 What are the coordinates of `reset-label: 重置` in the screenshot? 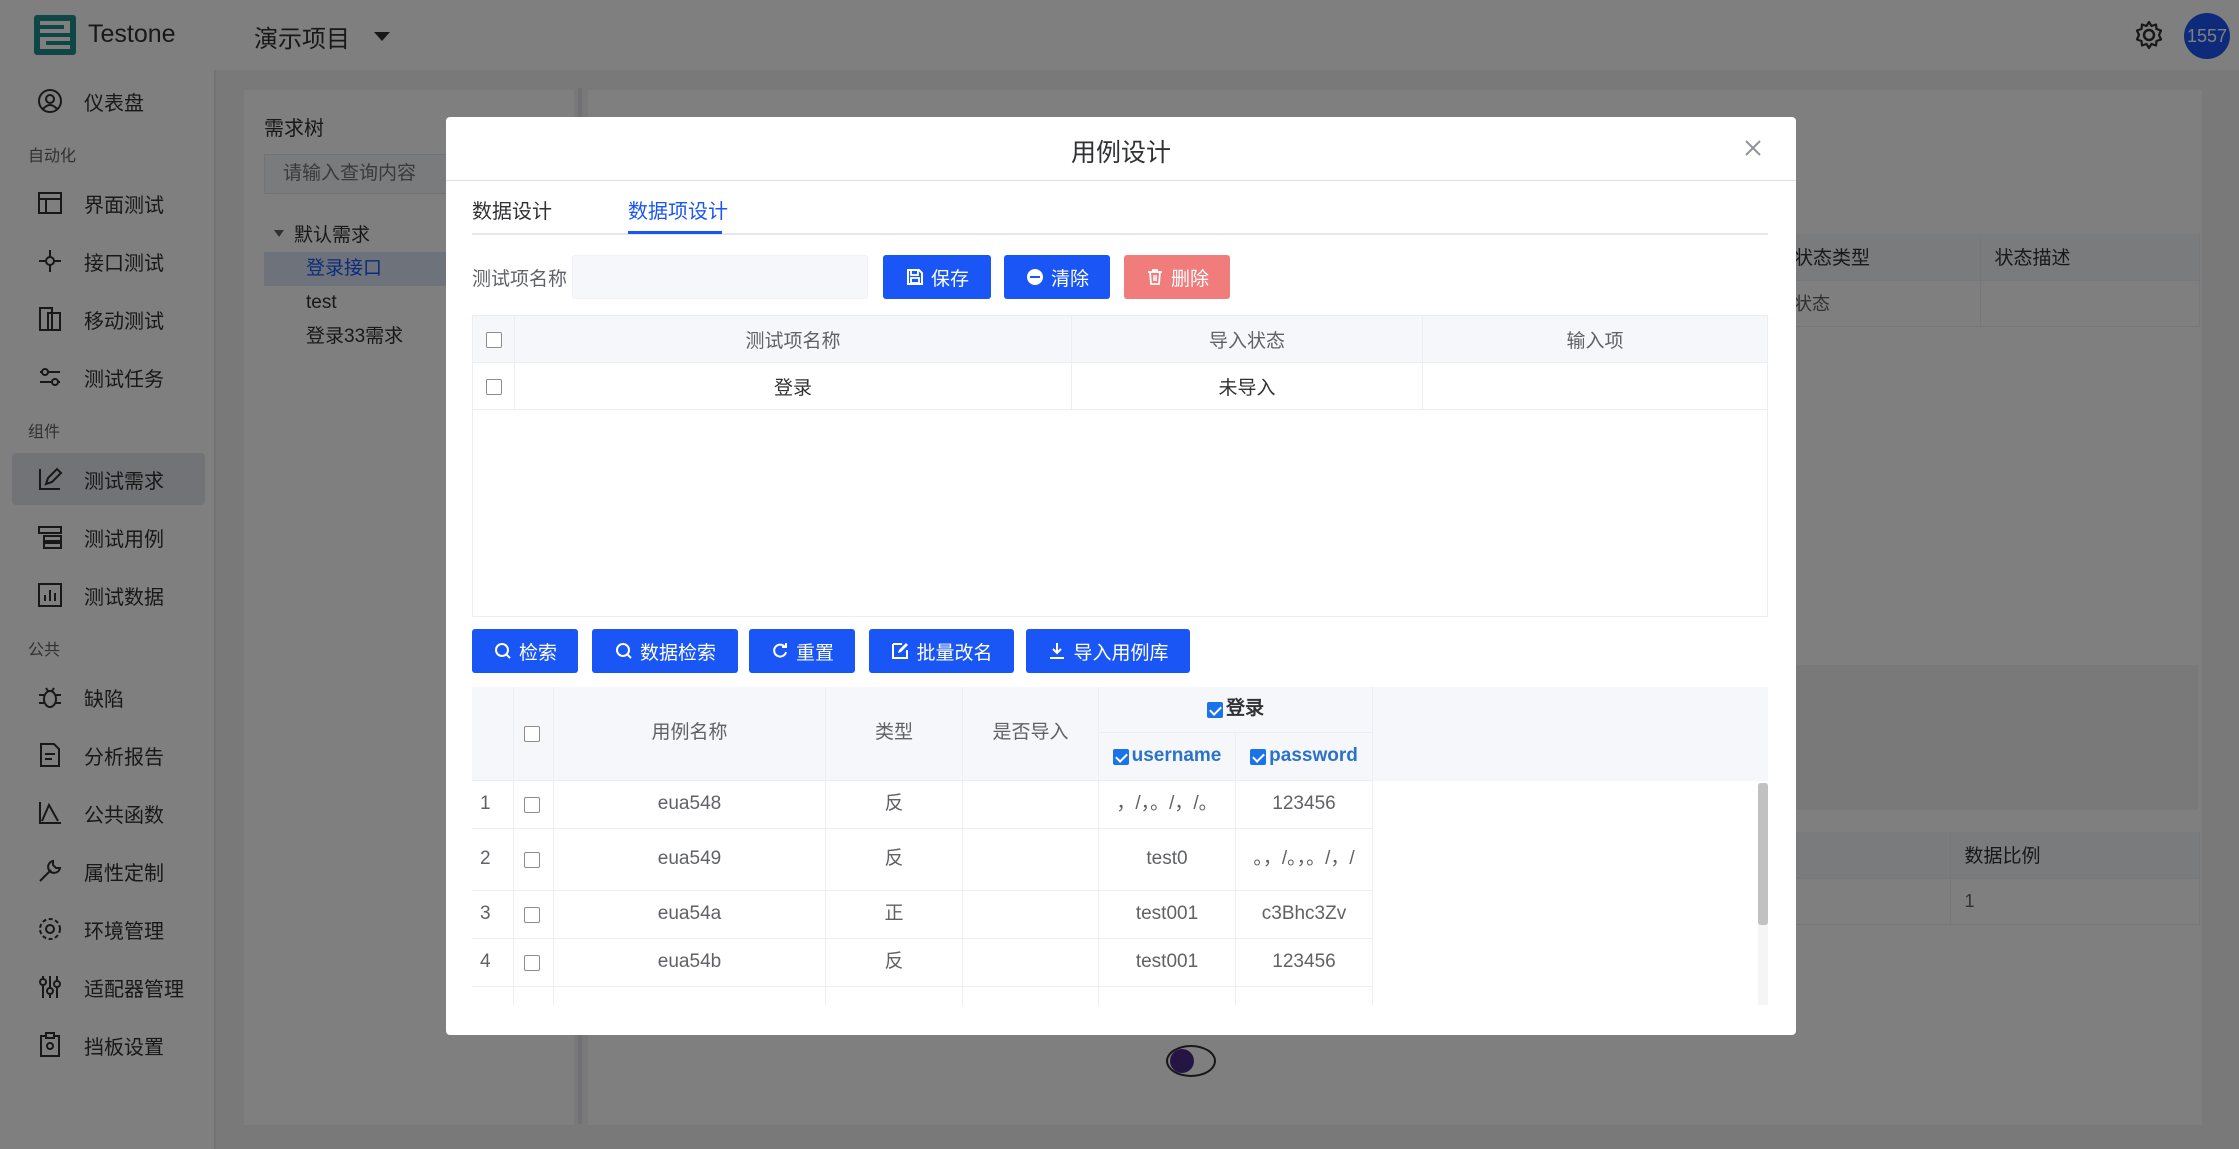 It's located at (814, 653).